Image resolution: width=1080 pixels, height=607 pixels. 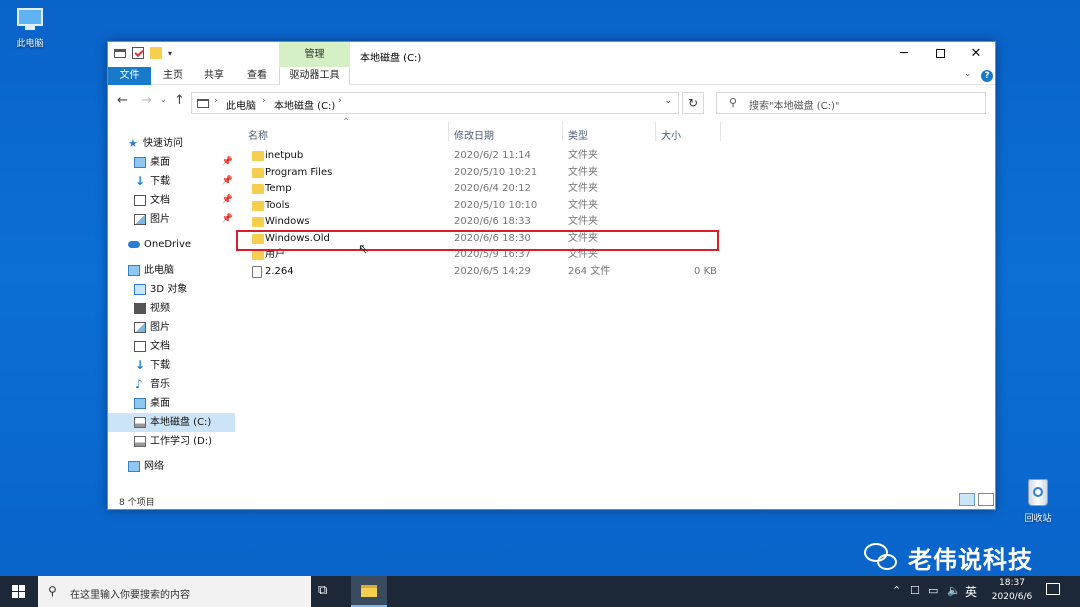 I want to click on network-icon, so click(x=134, y=466).